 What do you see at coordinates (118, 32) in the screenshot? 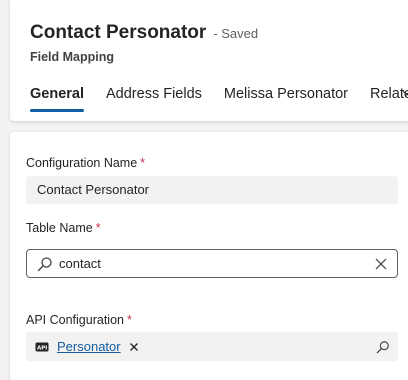
I see `page-title: Contact Personator` at bounding box center [118, 32].